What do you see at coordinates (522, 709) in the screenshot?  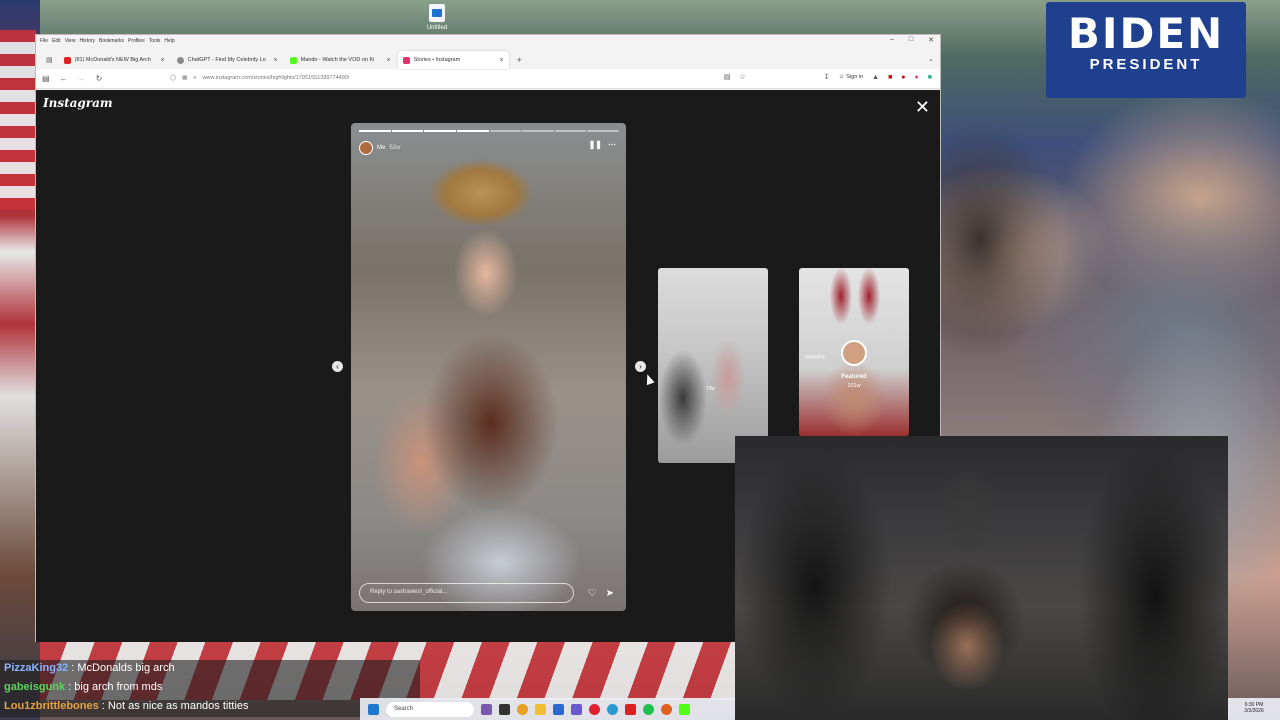 I see `chrome-icon` at bounding box center [522, 709].